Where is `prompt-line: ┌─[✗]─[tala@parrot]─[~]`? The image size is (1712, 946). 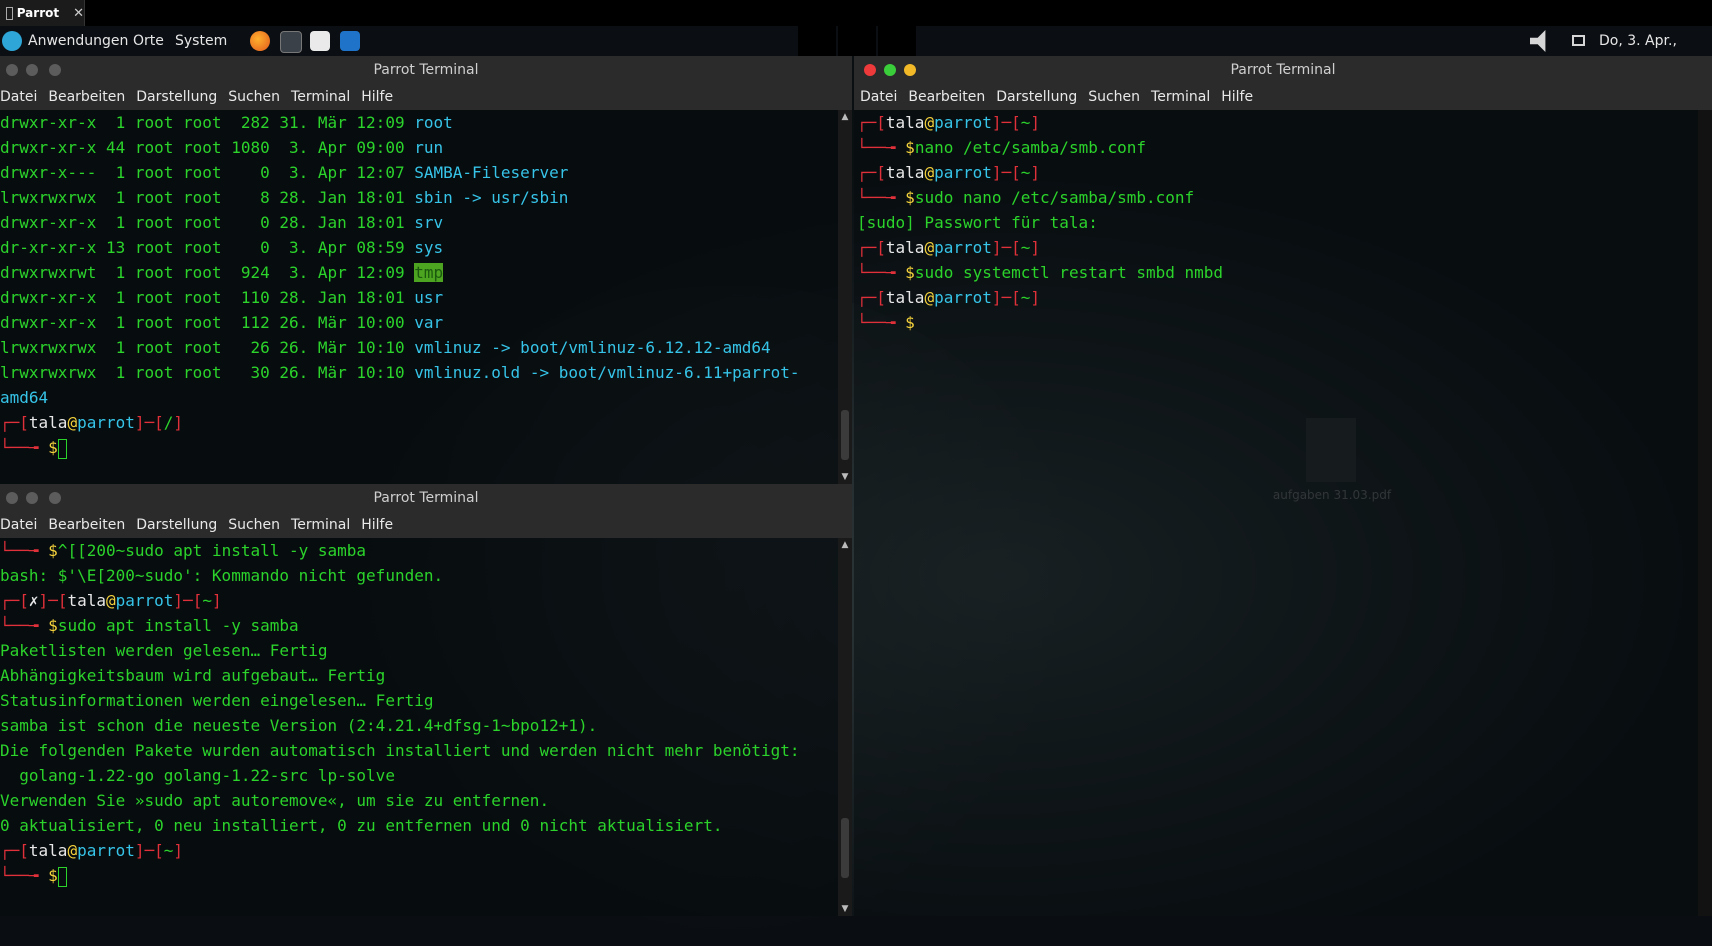 prompt-line: ┌─[✗]─[tala@parrot]─[~] is located at coordinates (419, 600).